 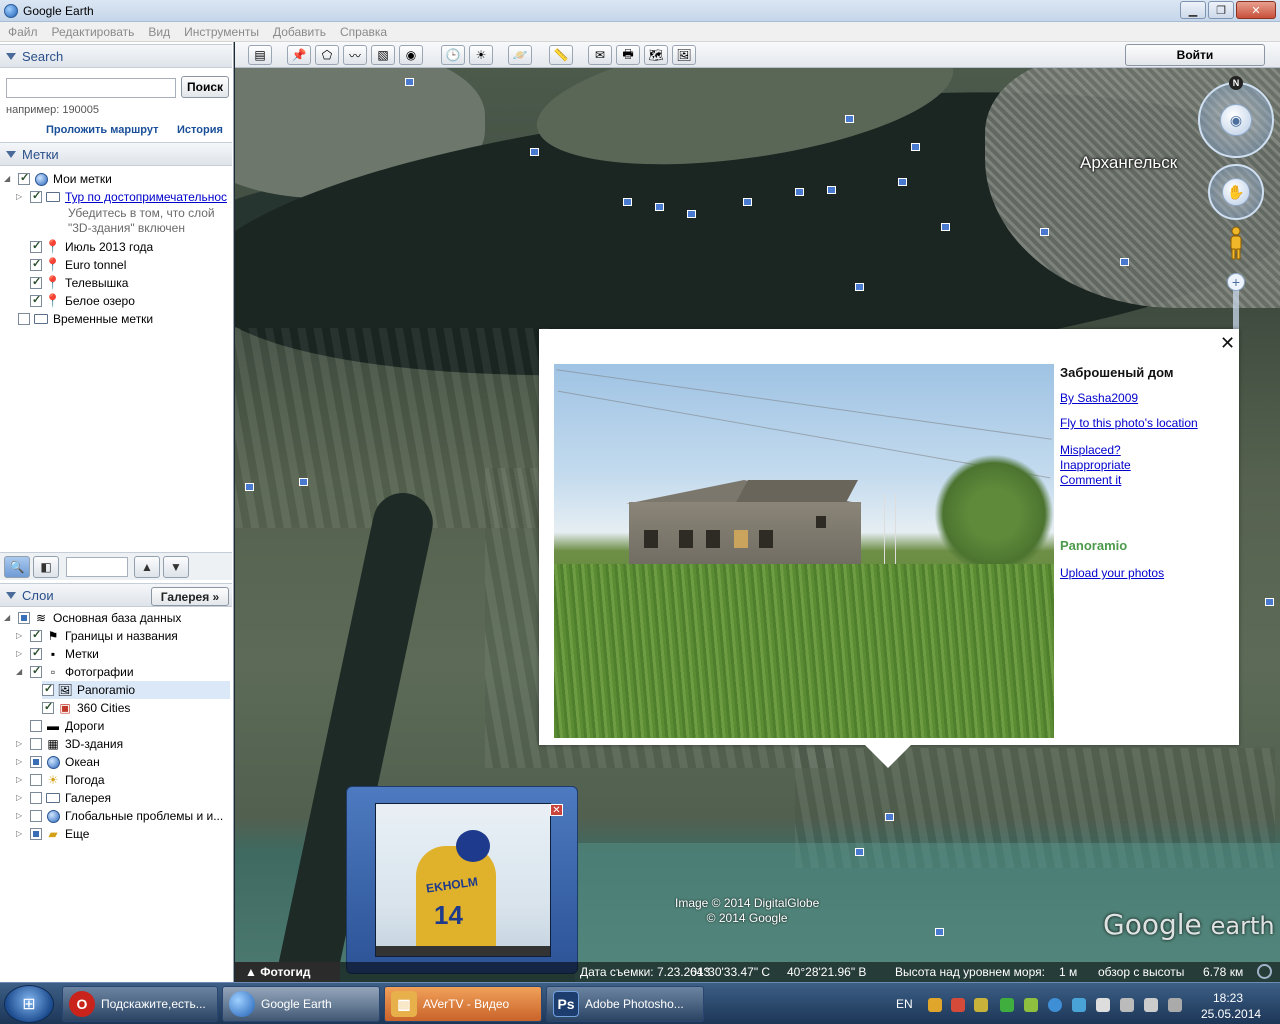 What do you see at coordinates (116, 56) in the screenshot?
I see `search-panel-header: Search` at bounding box center [116, 56].